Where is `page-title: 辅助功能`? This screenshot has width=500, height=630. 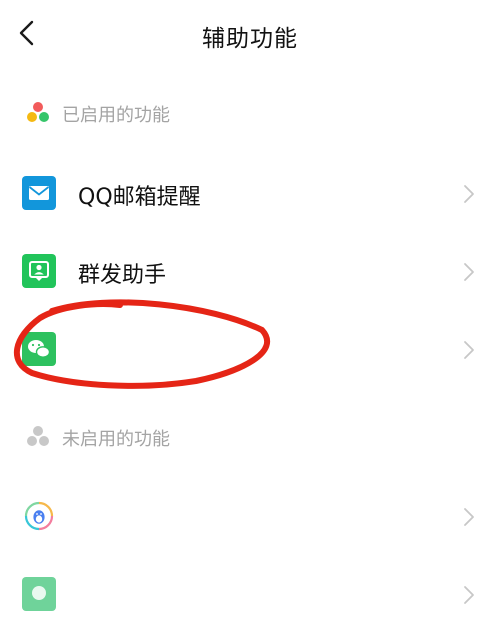 page-title: 辅助功能 is located at coordinates (250, 39).